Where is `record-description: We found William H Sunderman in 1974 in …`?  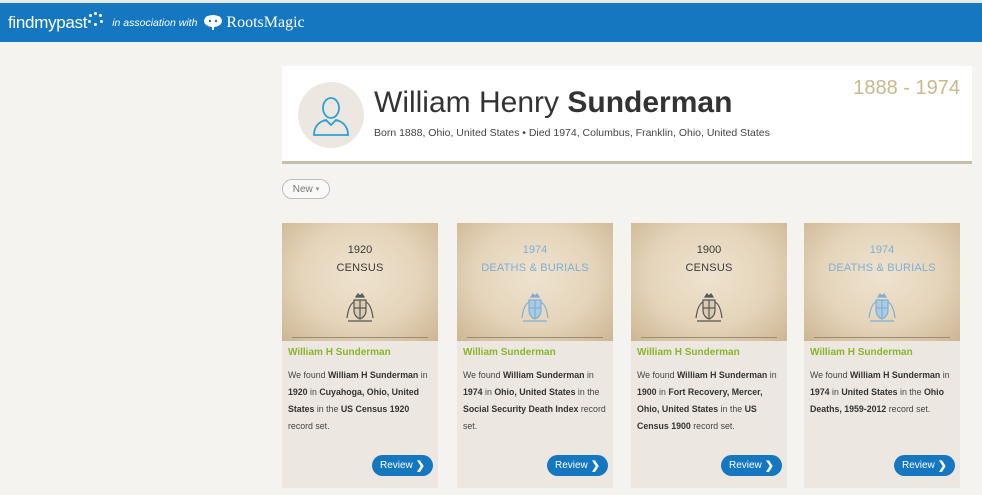
record-description: We found William H Sunderman in 1974 in … is located at coordinates (880, 392).